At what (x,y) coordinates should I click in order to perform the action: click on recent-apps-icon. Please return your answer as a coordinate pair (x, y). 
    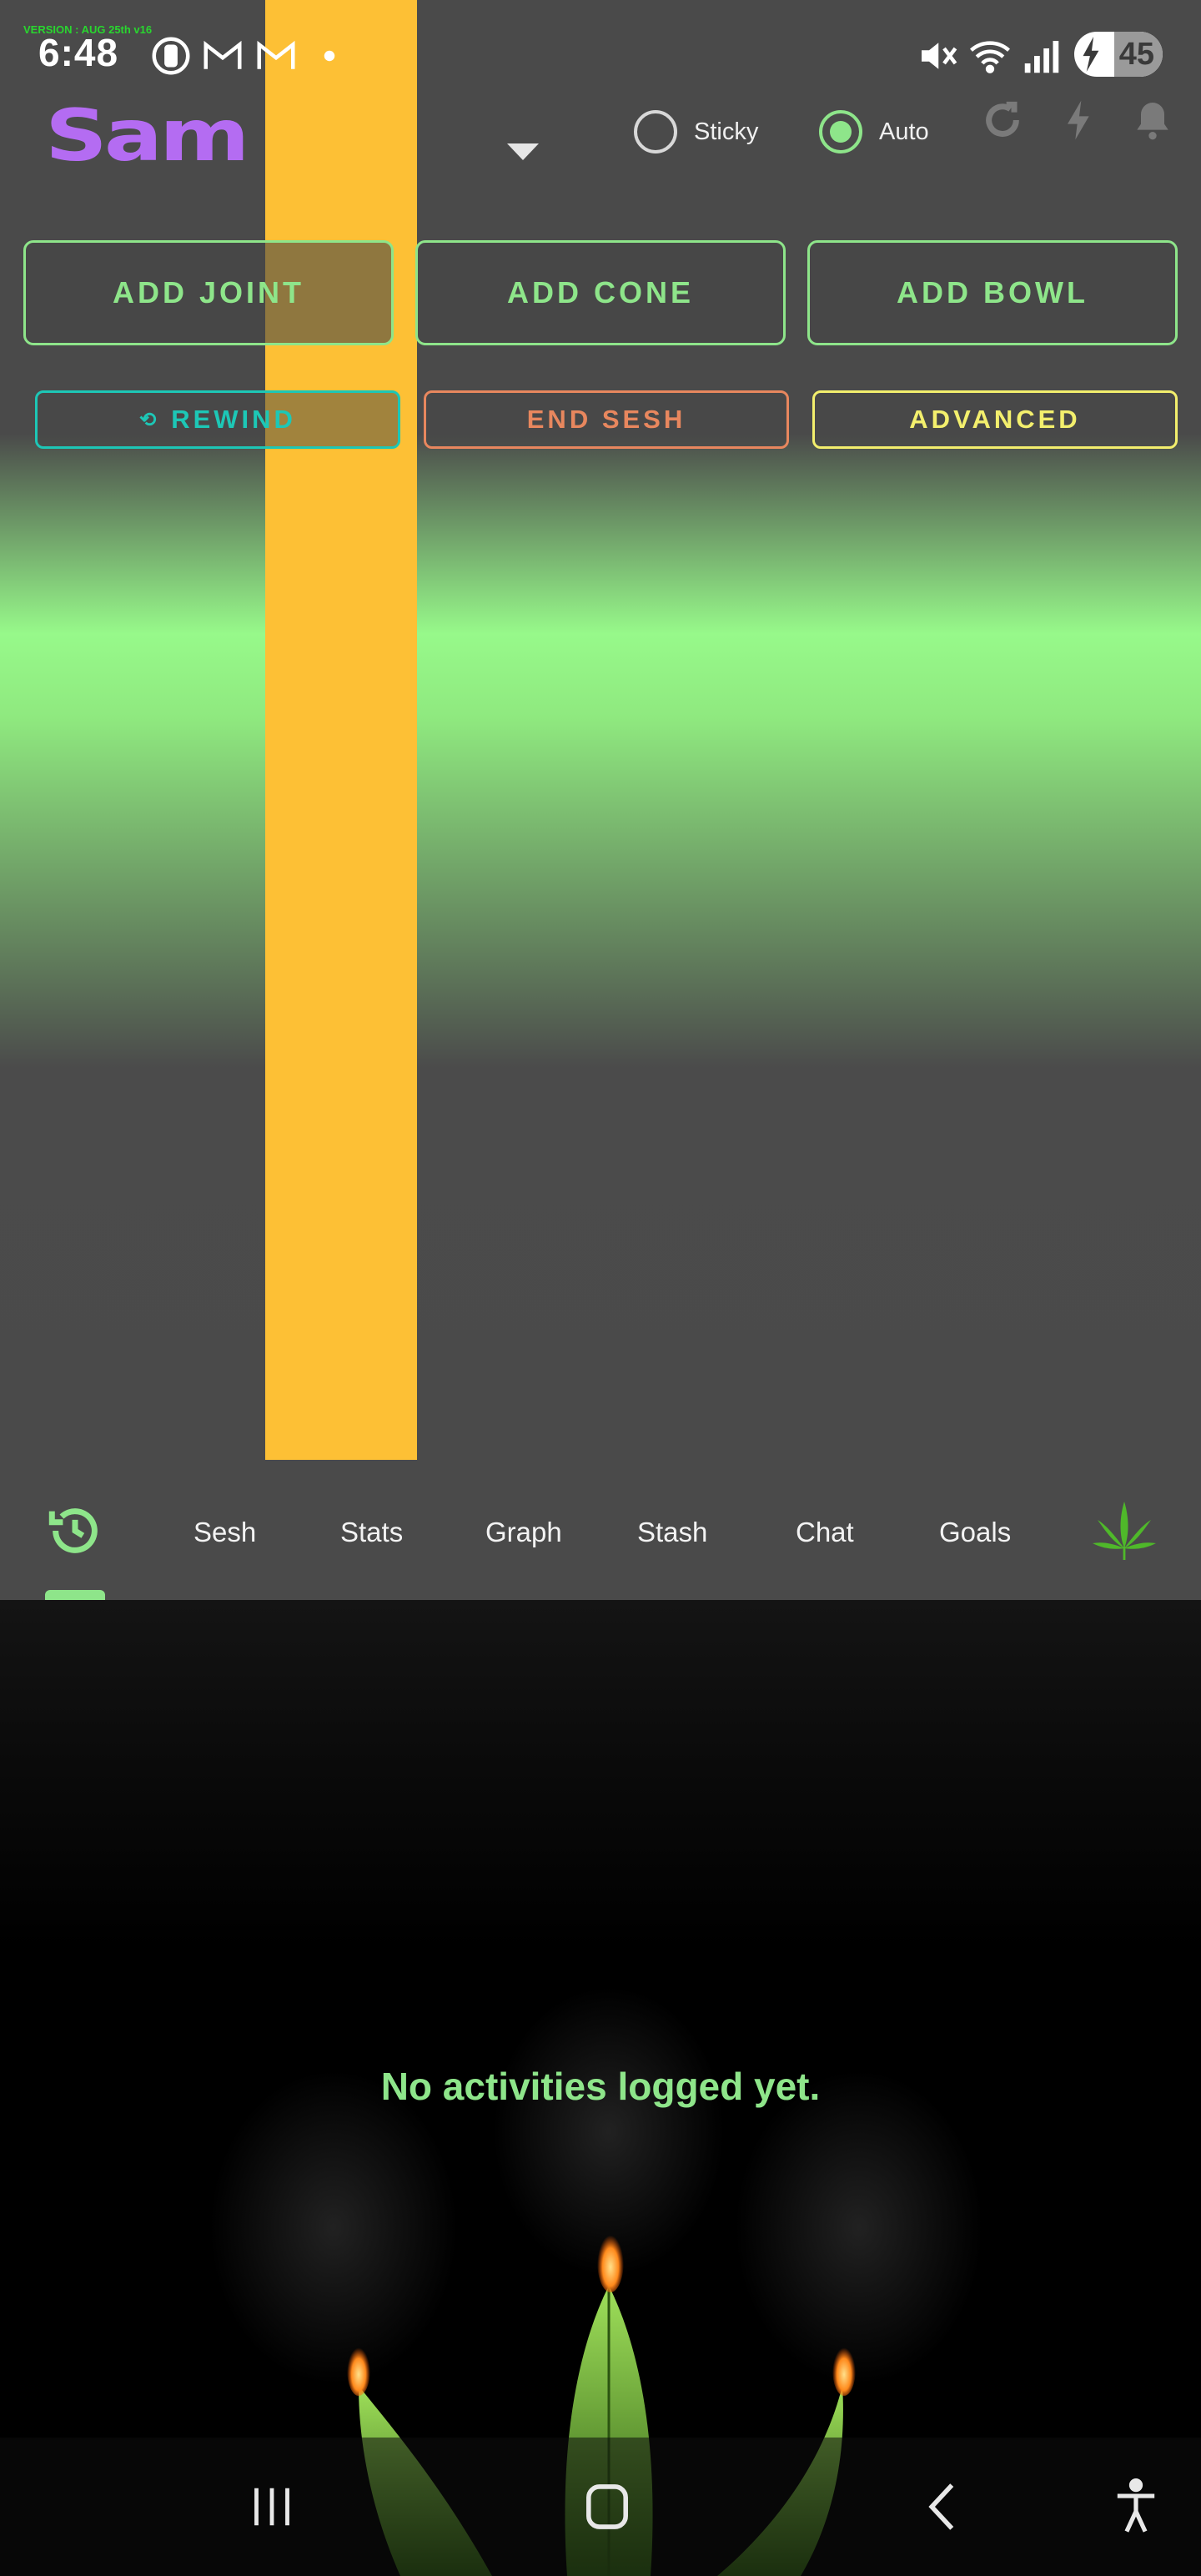
    Looking at the image, I should click on (272, 2507).